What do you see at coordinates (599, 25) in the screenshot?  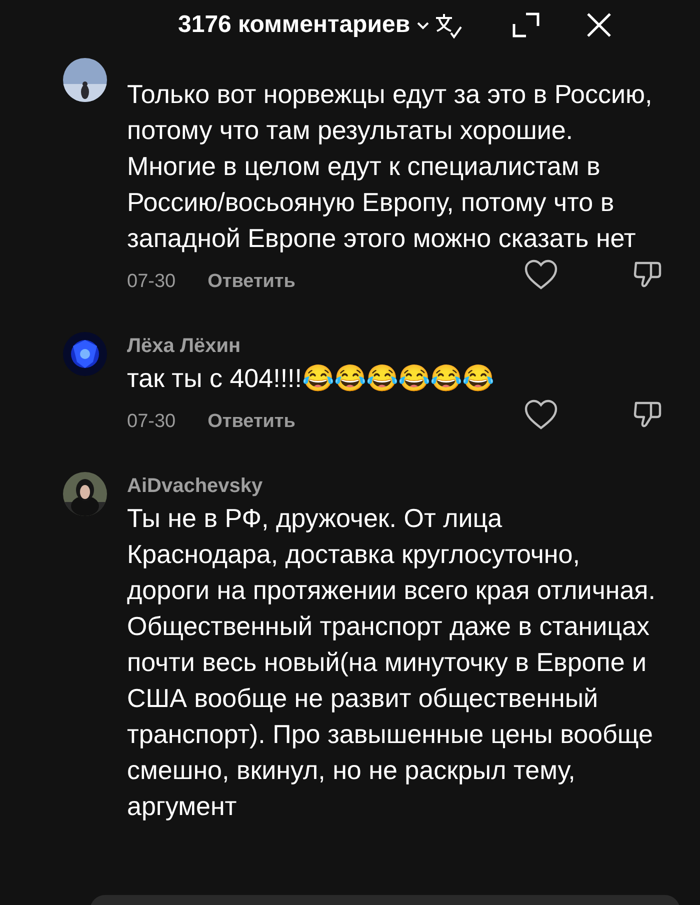 I see `close-icon` at bounding box center [599, 25].